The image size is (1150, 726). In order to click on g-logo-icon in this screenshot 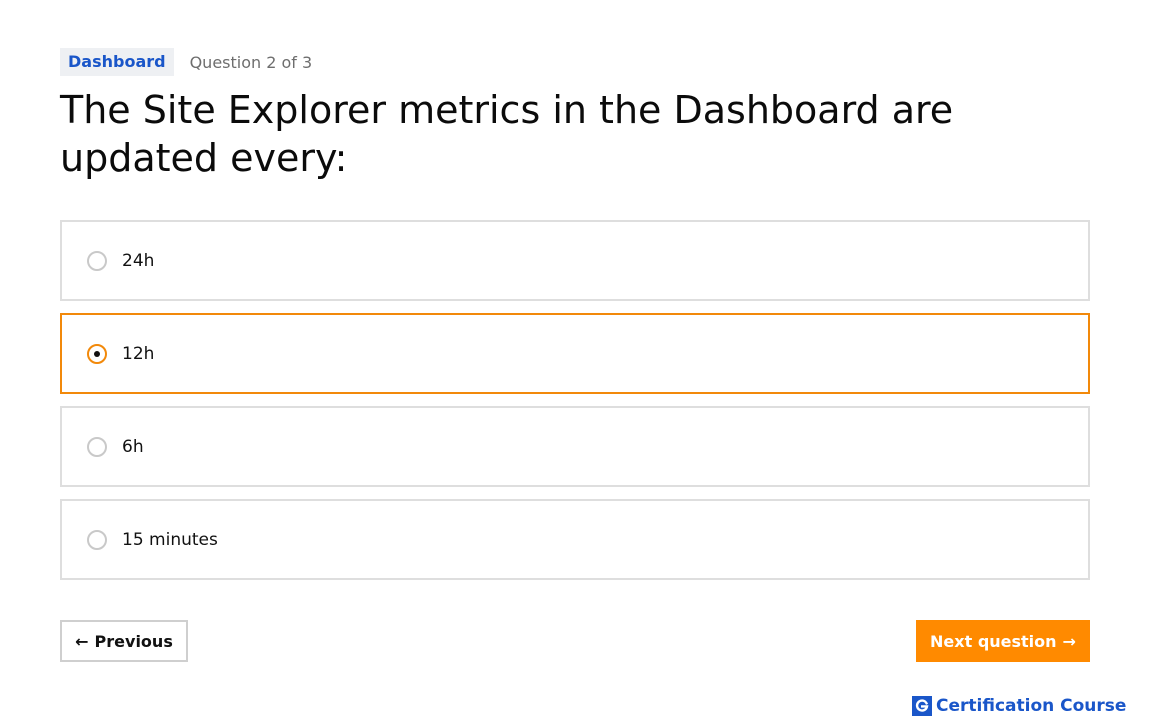, I will do `click(922, 706)`.